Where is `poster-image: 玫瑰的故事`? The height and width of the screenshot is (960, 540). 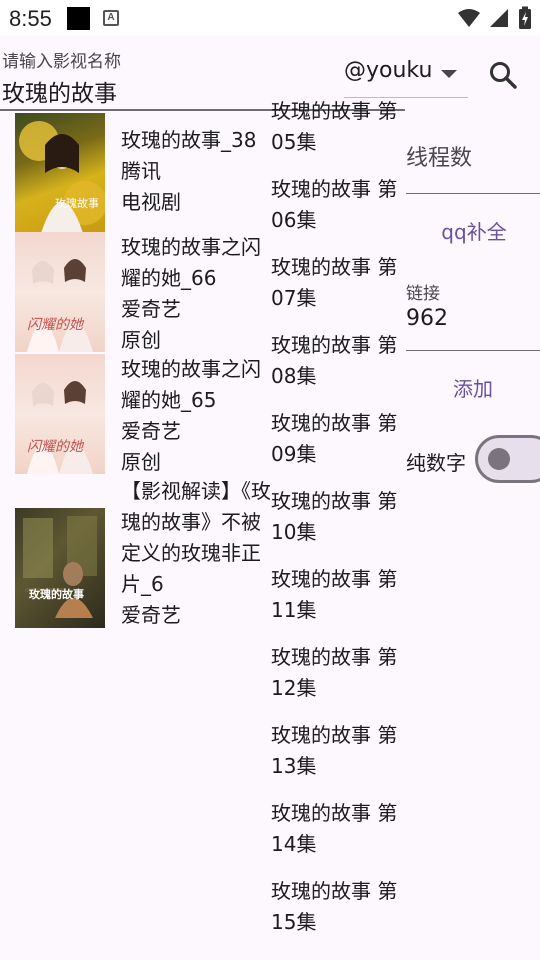
poster-image: 玫瑰的故事 is located at coordinates (60, 568).